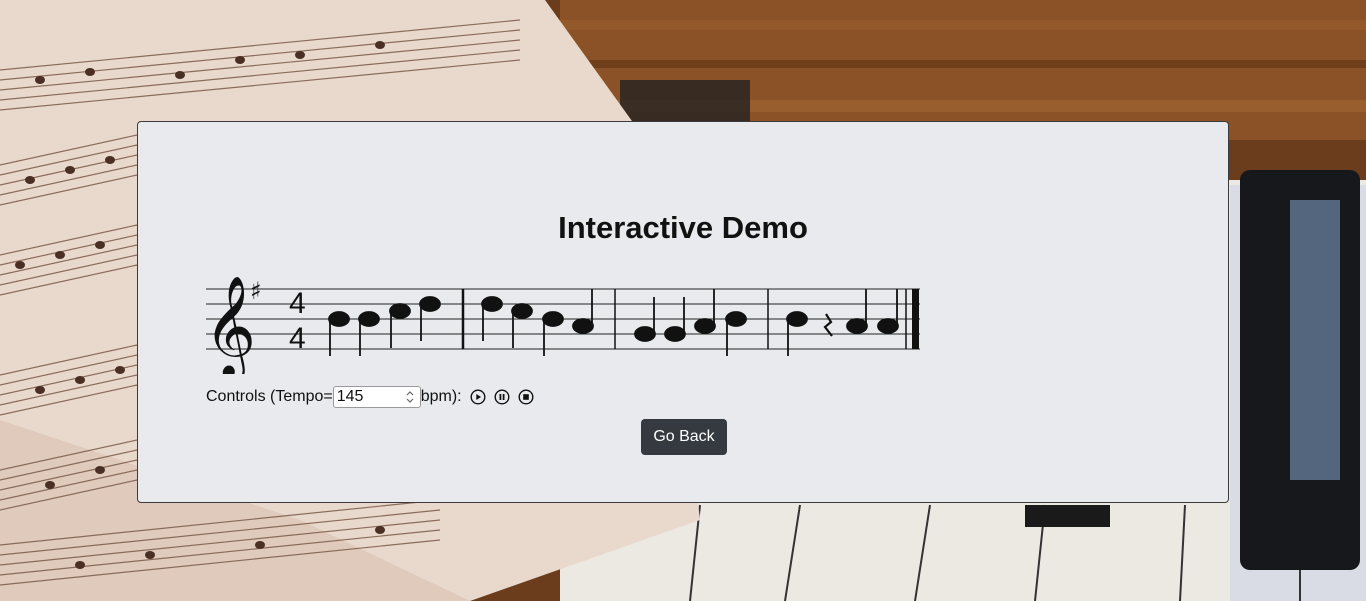 This screenshot has width=1366, height=601. I want to click on controls-label-prefix: Controls (Tempo=, so click(269, 396).